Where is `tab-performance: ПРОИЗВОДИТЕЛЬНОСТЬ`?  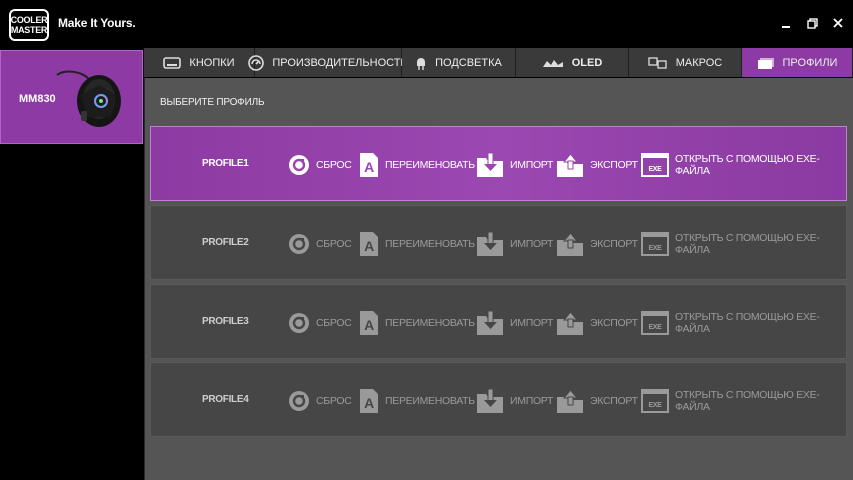 tab-performance: ПРОИЗВОДИТЕЛЬНОСТЬ is located at coordinates (328, 62).